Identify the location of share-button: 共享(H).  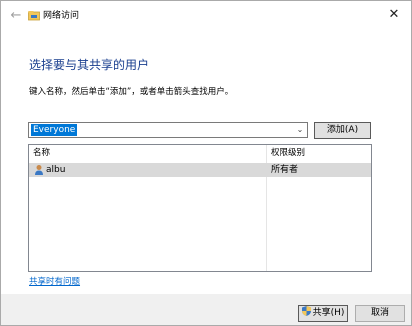
(323, 313).